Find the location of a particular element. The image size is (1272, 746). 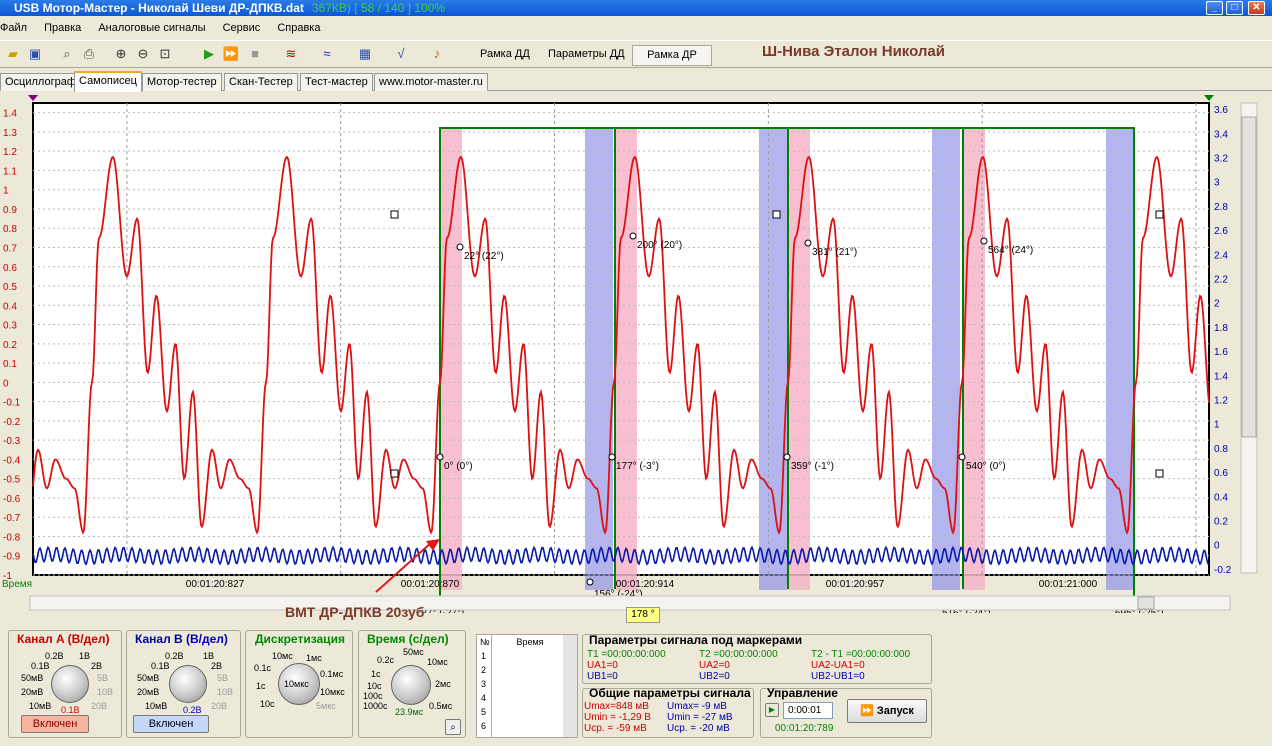

sqrt-icon: √ is located at coordinates (401, 54).